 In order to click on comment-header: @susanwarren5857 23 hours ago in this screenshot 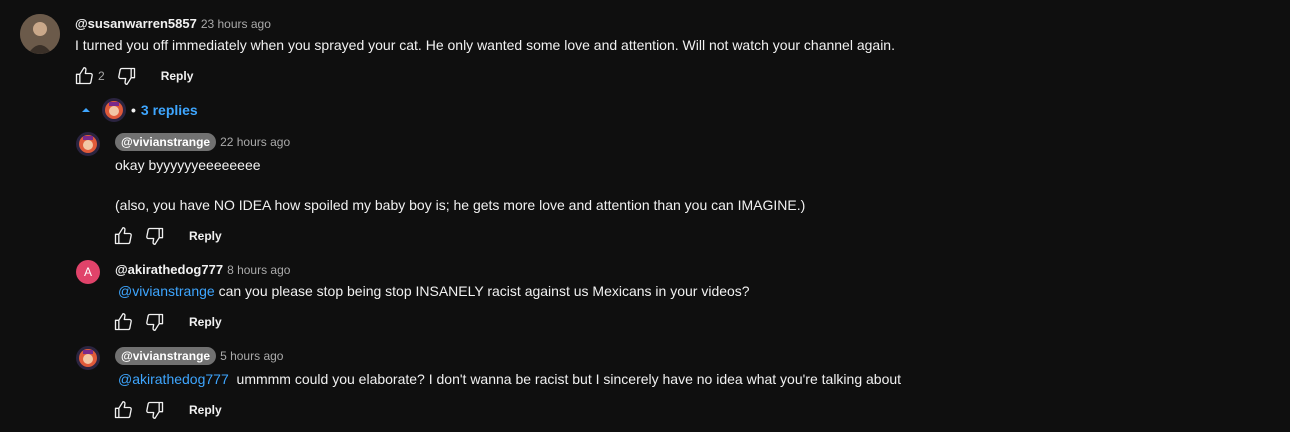, I will do `click(173, 24)`.